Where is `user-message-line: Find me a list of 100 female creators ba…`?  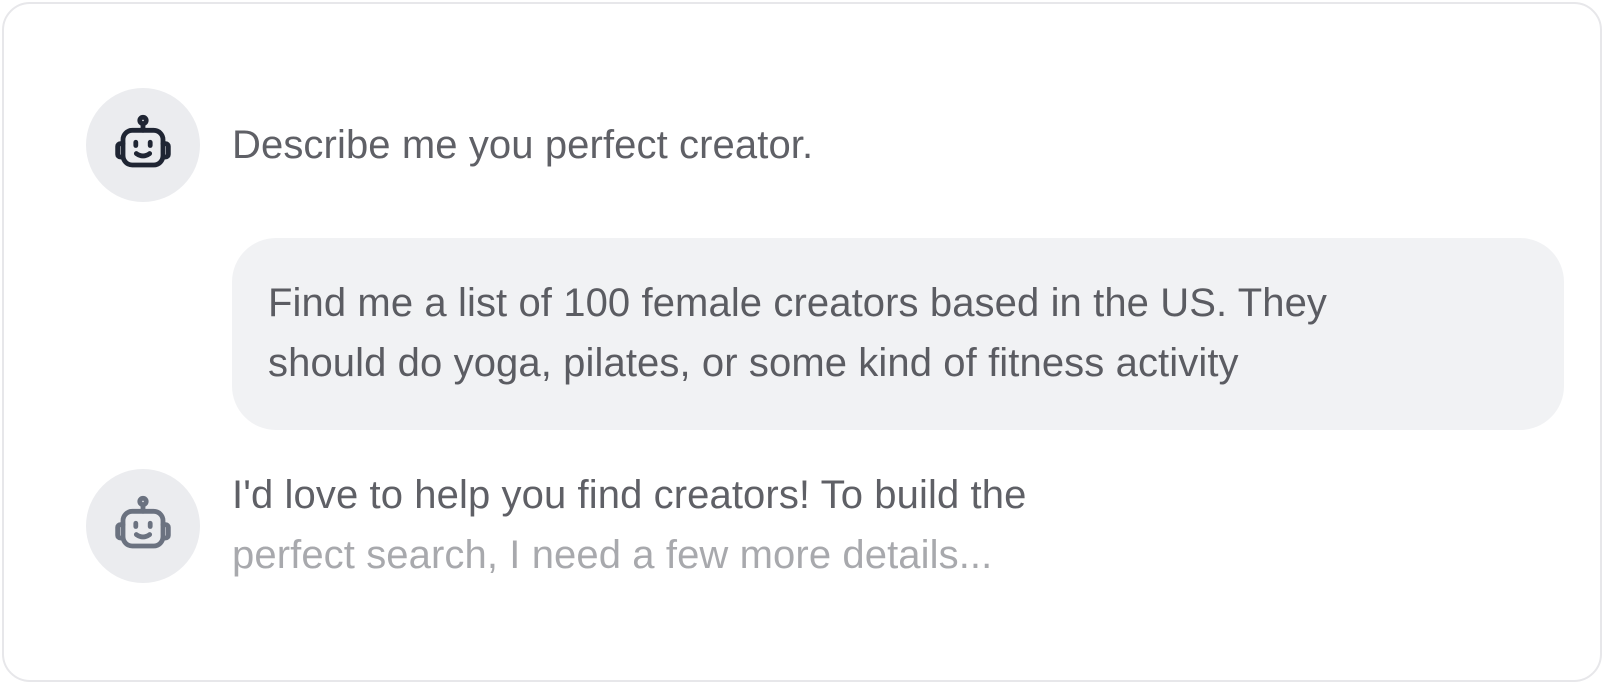
user-message-line: Find me a list of 100 female creators ba… is located at coordinates (798, 303).